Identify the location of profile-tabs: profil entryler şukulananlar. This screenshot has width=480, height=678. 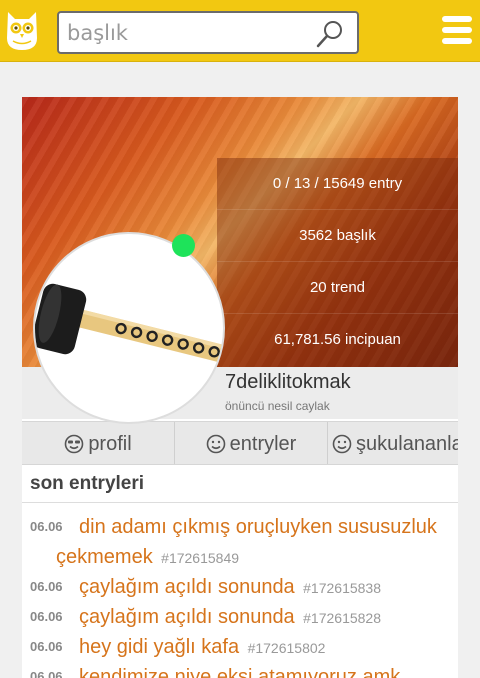
(240, 443).